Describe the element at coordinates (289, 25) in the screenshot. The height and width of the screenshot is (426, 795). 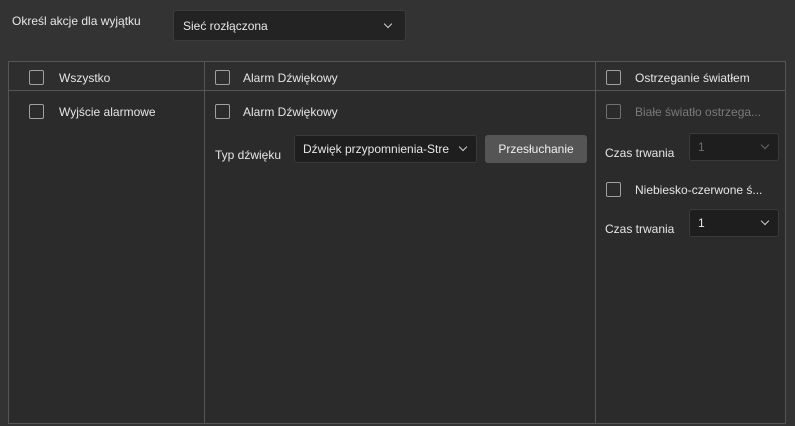
I see `exception-select: Sieć rozłączona` at that location.